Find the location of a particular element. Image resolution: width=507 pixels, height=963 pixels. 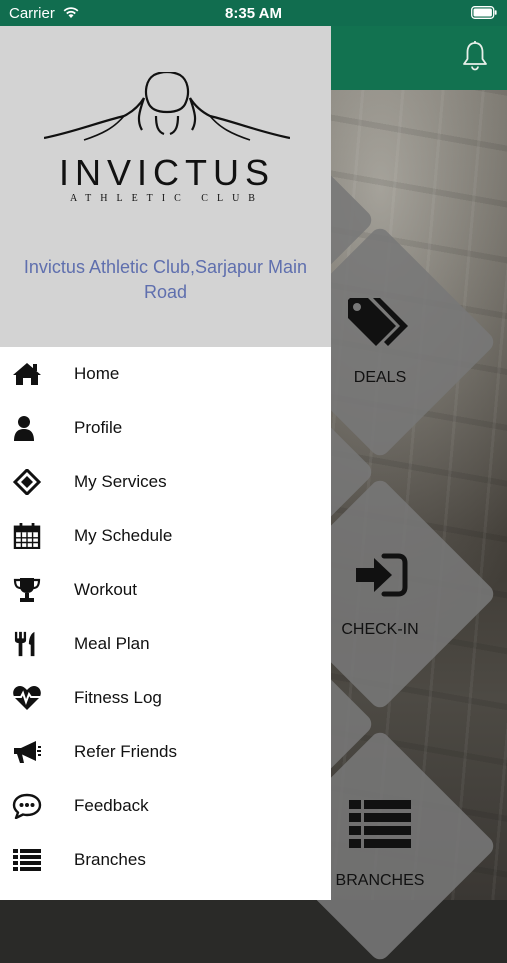

menu-label: Refer Friends is located at coordinates (125, 751).